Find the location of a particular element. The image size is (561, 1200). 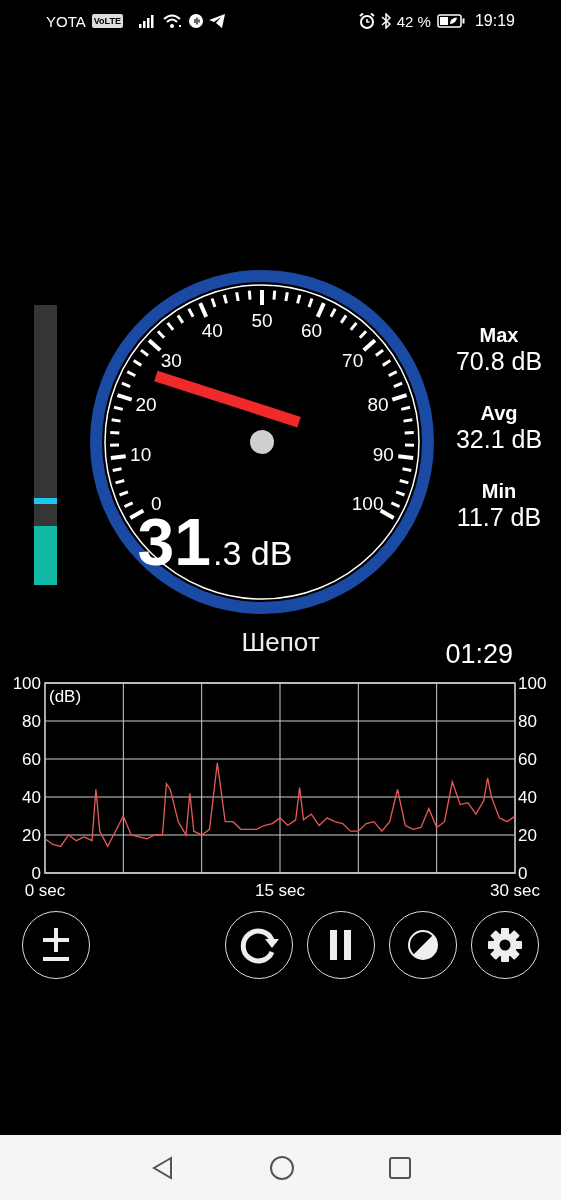

elapsed-time: 01:29 is located at coordinates (479, 654).